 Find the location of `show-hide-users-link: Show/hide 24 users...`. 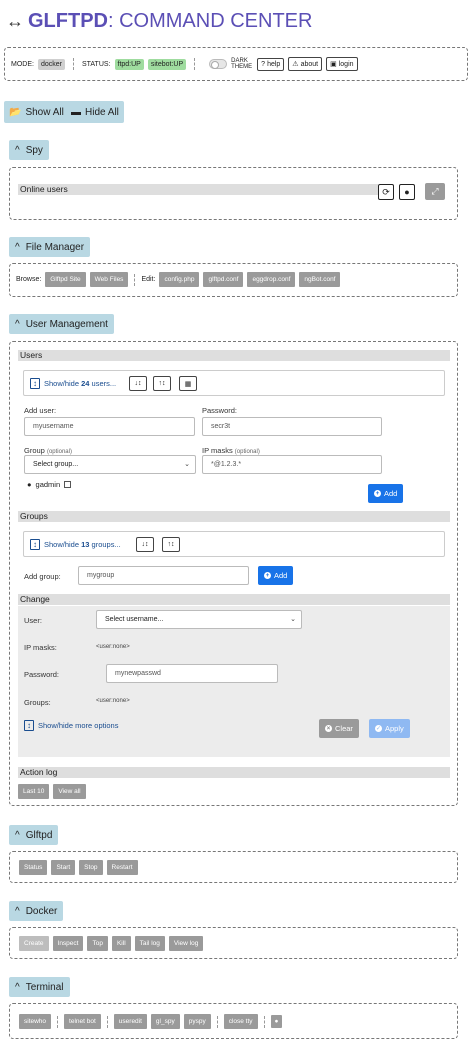

show-hide-users-link: Show/hide 24 users... is located at coordinates (80, 383).